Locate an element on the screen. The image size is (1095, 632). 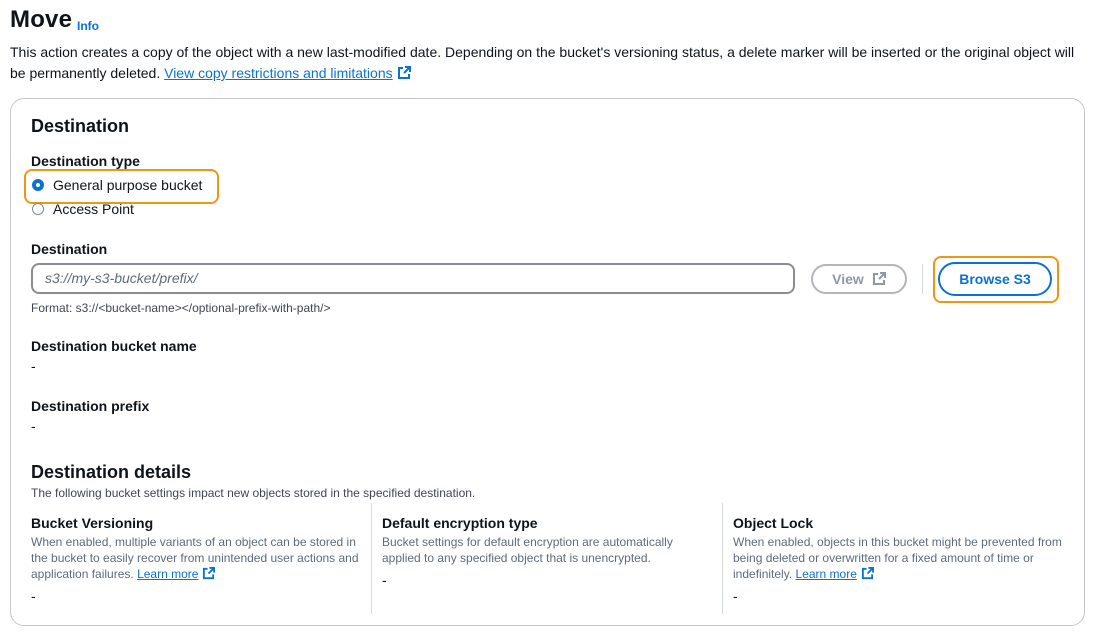
radio-general-purpose-bucket: General purpose bucket is located at coordinates (117, 185).